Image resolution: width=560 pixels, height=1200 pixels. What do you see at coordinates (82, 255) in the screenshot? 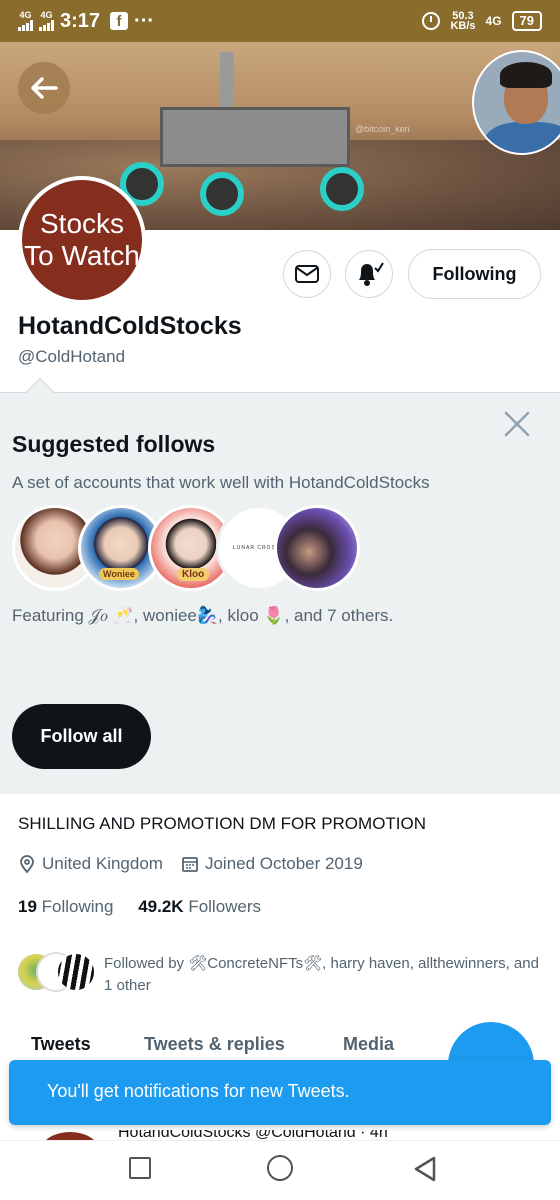
I see `avatar-text-line2: To Watch` at bounding box center [82, 255].